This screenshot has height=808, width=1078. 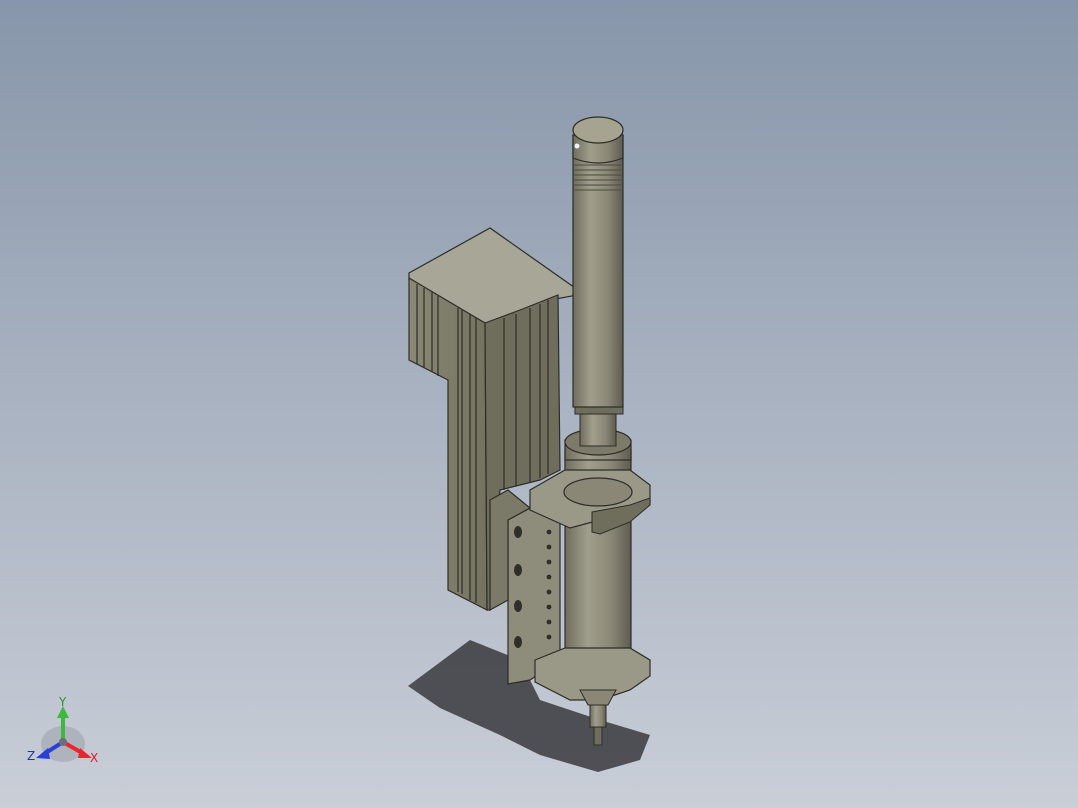 I want to click on z-axis-label: Z, so click(x=31, y=756).